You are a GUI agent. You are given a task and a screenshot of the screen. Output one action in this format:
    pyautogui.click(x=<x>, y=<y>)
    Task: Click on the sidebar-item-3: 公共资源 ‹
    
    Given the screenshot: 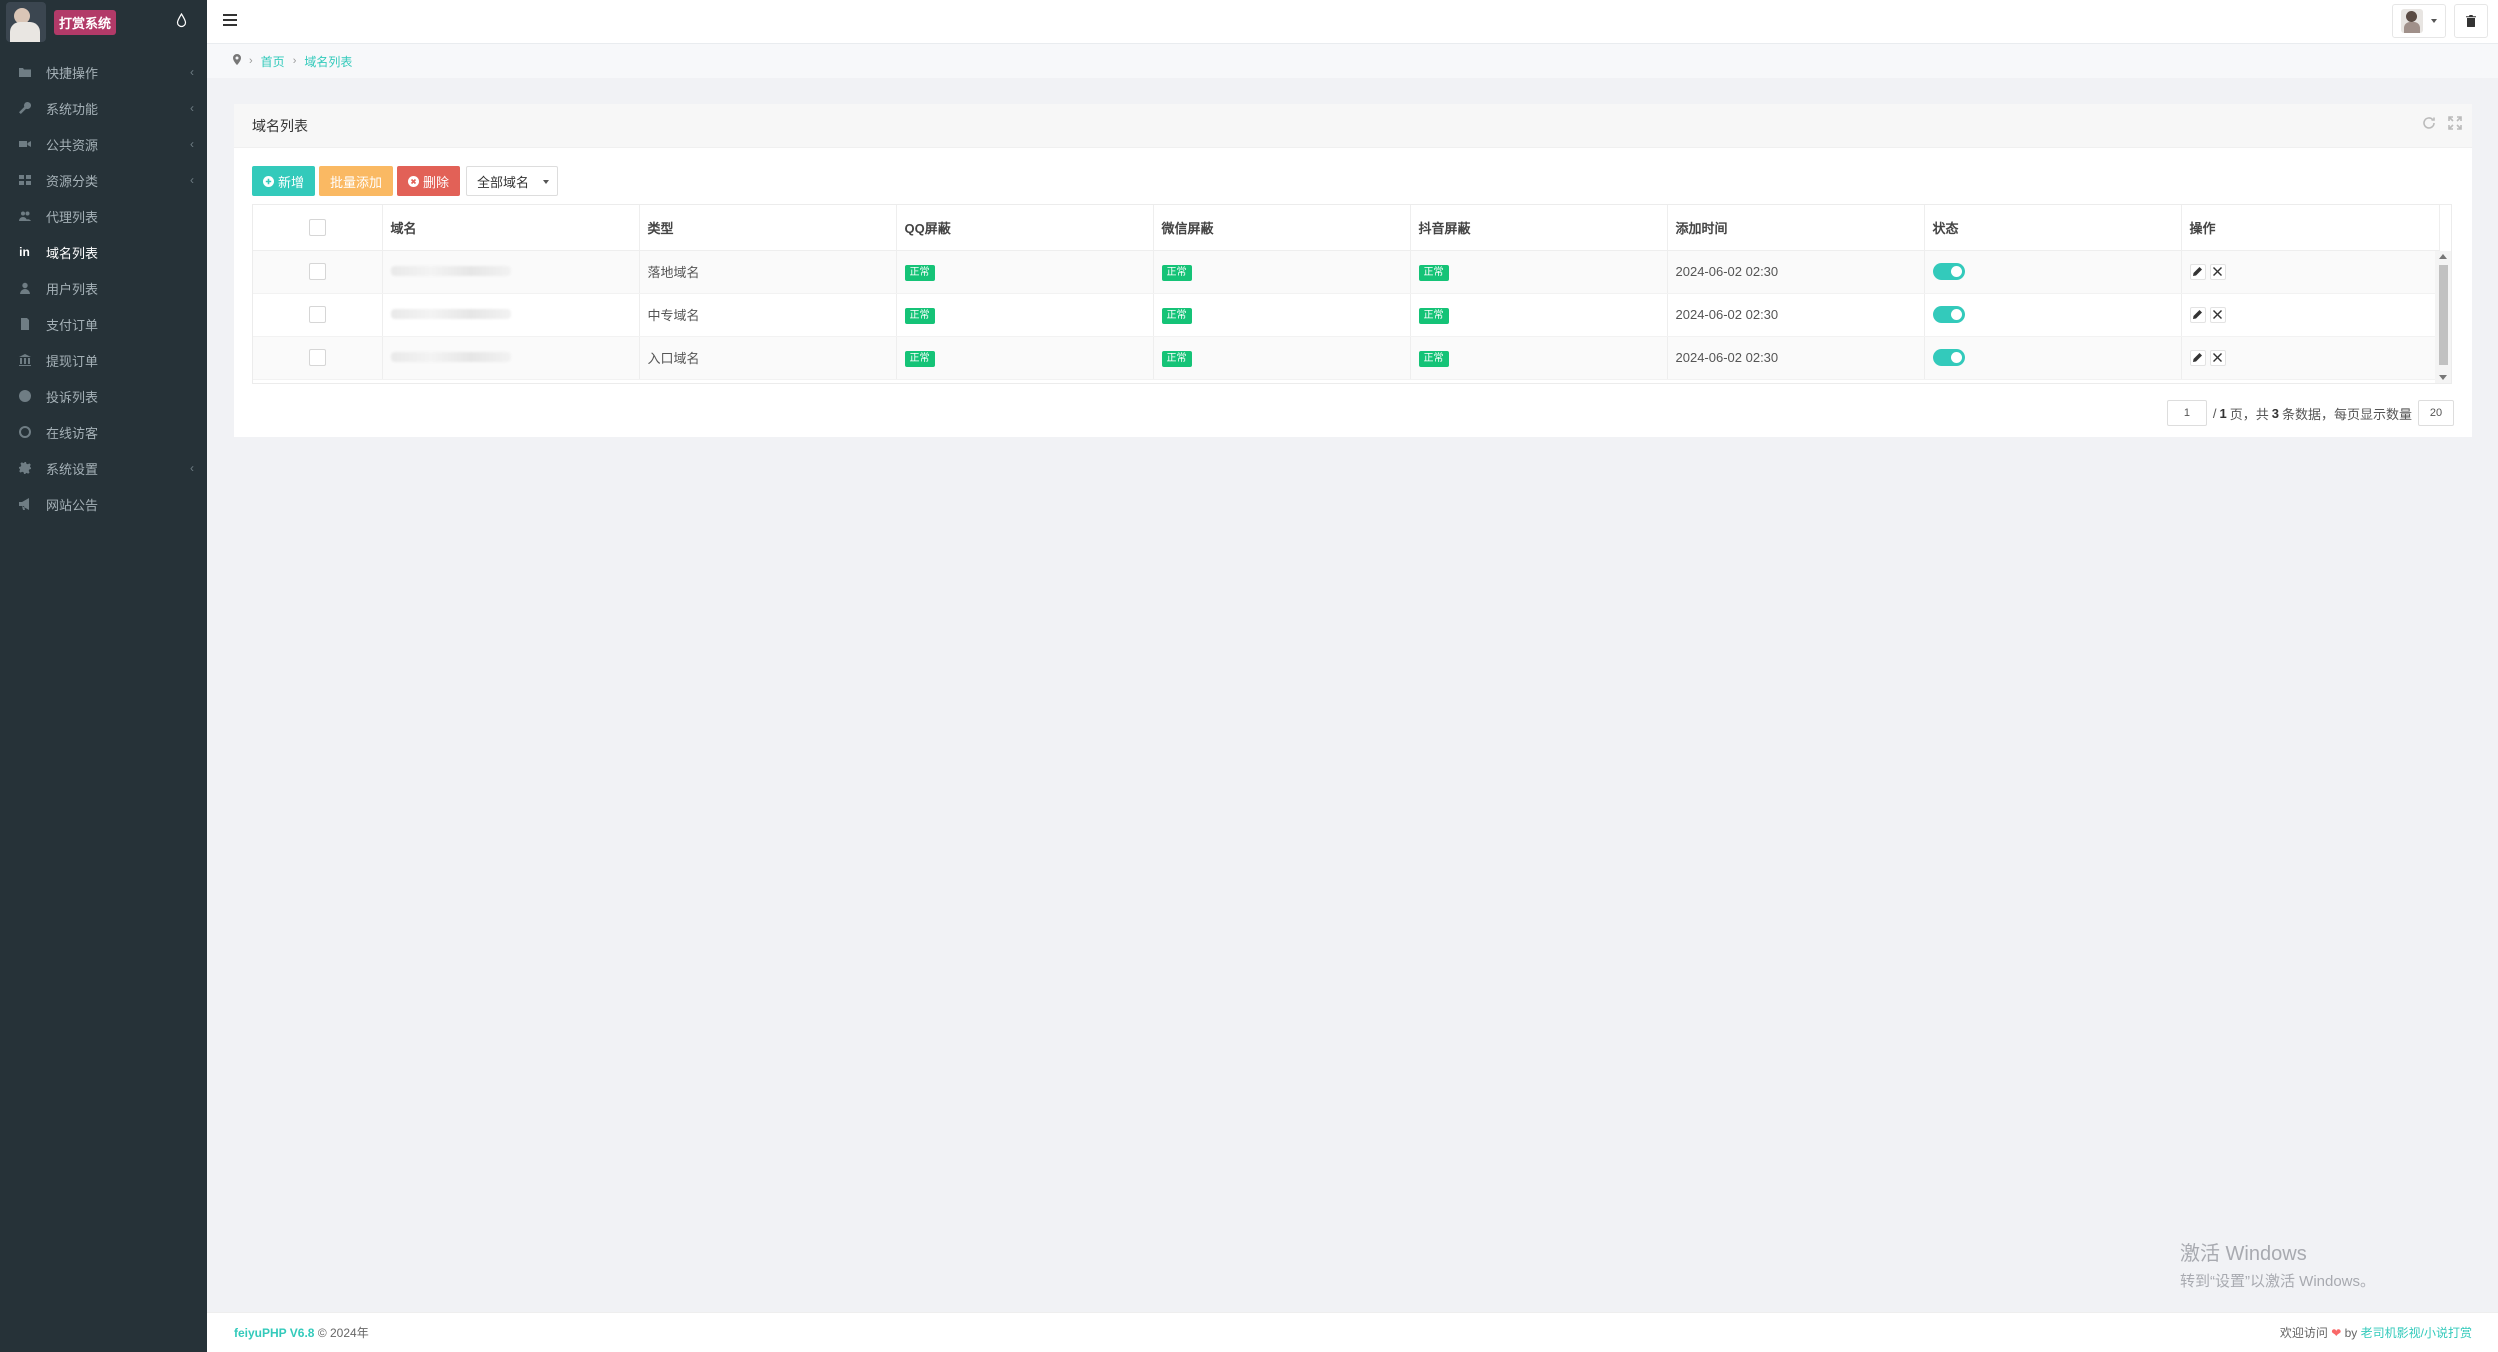 What is the action you would take?
    pyautogui.click(x=103, y=144)
    